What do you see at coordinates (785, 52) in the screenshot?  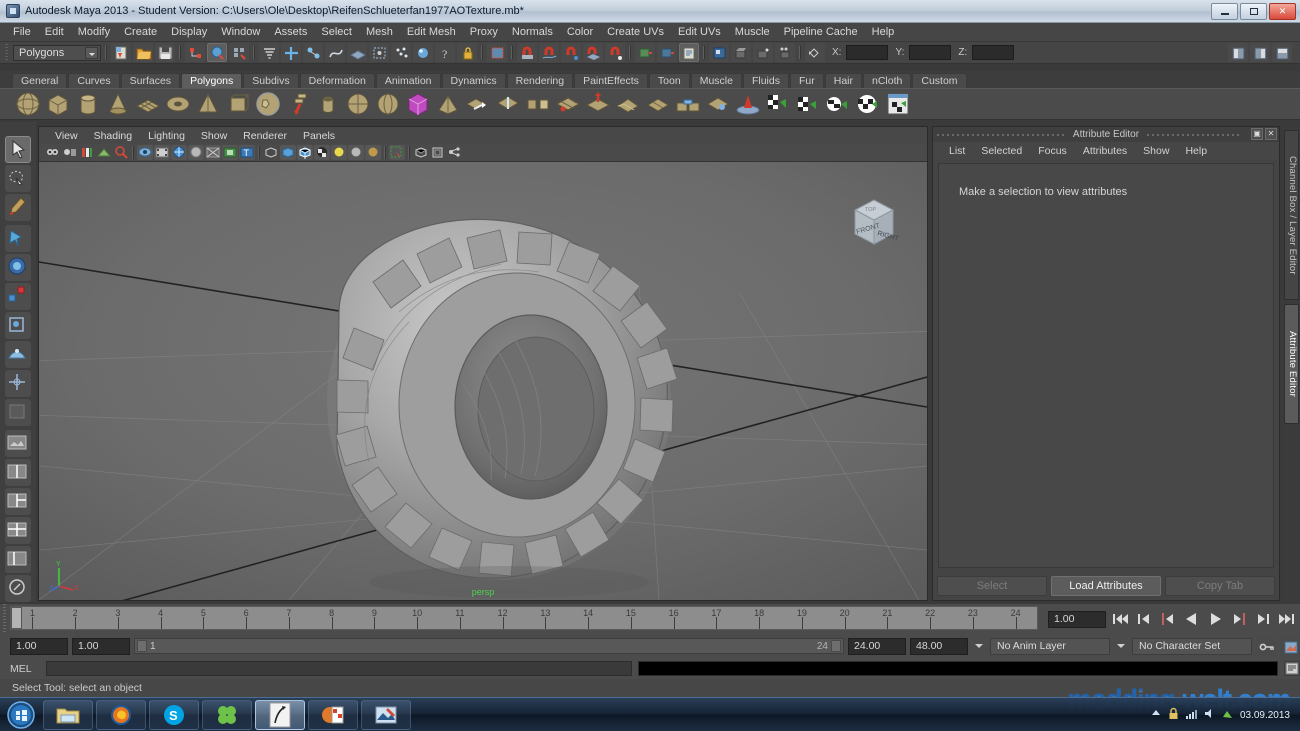 I see `render-settings-icon` at bounding box center [785, 52].